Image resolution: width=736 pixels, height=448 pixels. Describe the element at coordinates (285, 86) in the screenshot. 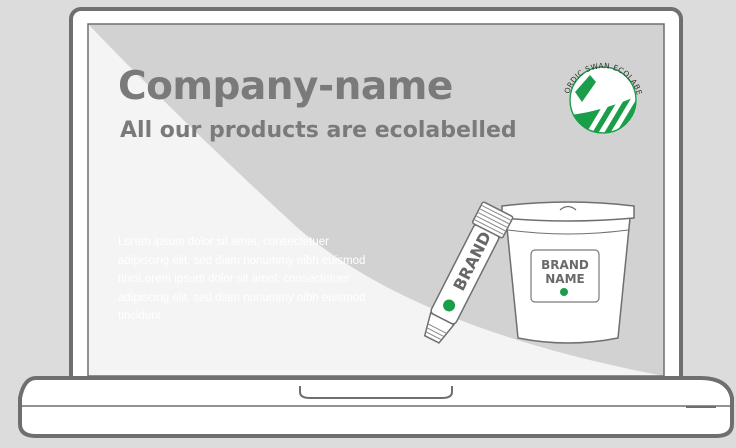

I see `company-headline: Company-name` at that location.